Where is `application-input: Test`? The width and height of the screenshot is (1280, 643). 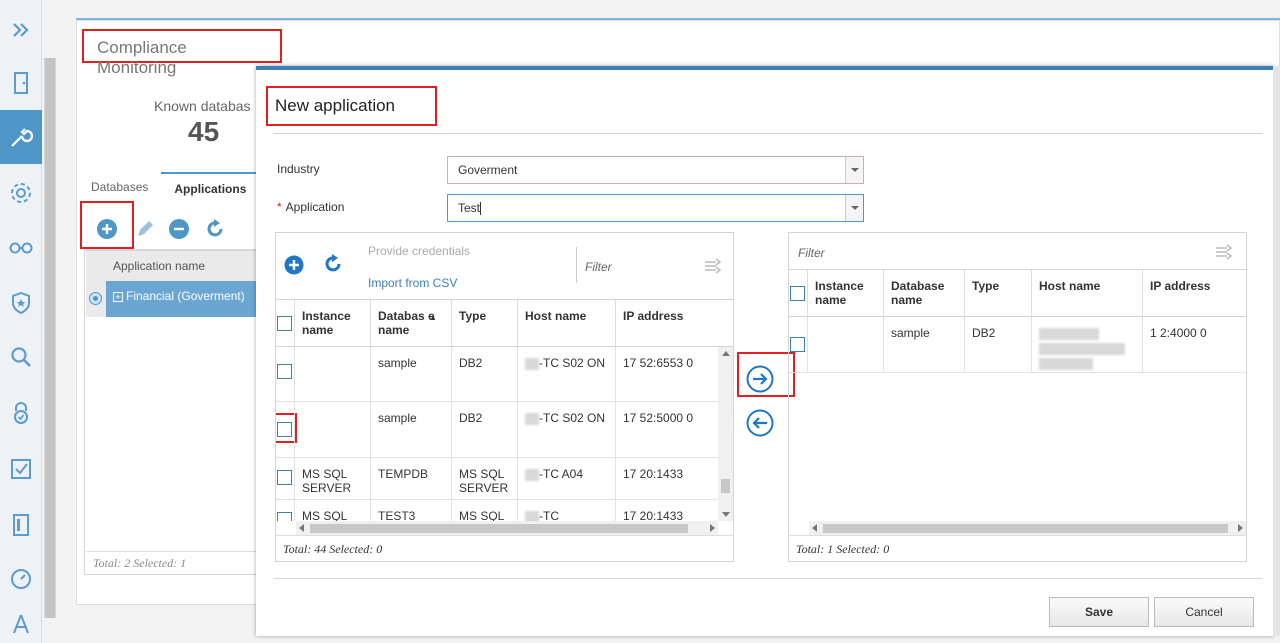
application-input: Test is located at coordinates (655, 208).